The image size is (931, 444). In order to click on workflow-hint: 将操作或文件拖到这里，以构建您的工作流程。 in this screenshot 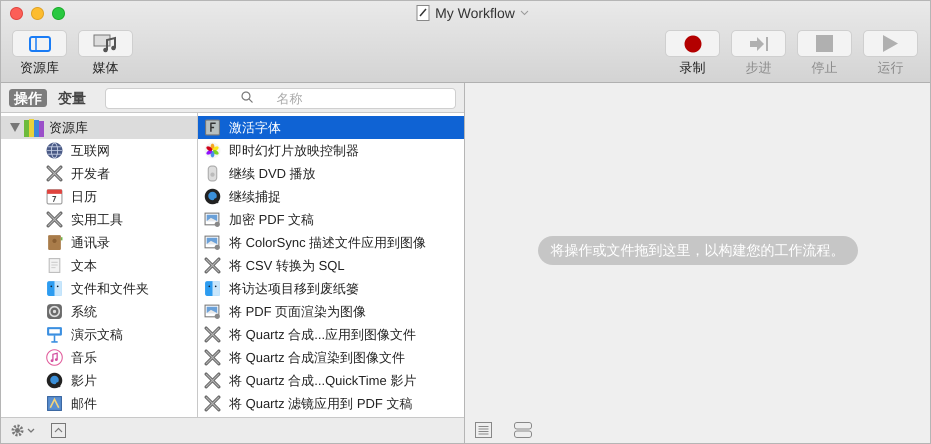, I will do `click(698, 250)`.